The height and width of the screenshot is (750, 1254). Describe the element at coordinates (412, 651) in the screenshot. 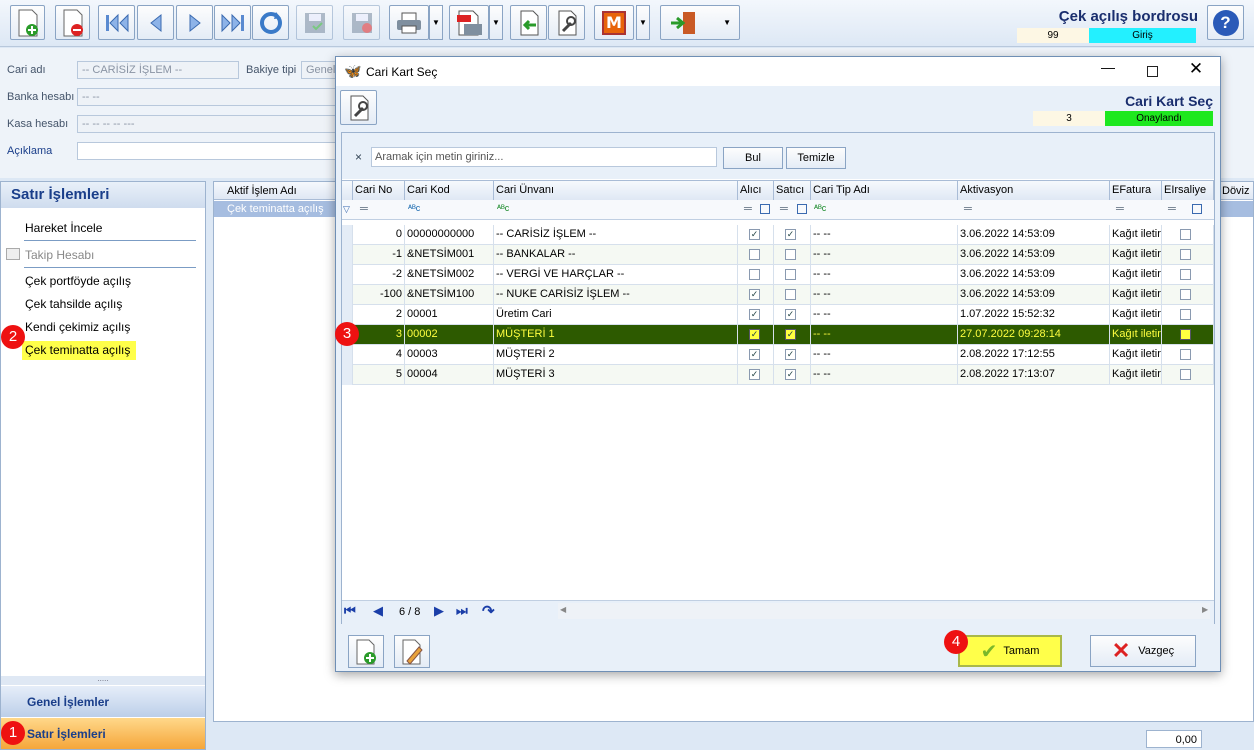

I see `edit-cari-button` at that location.